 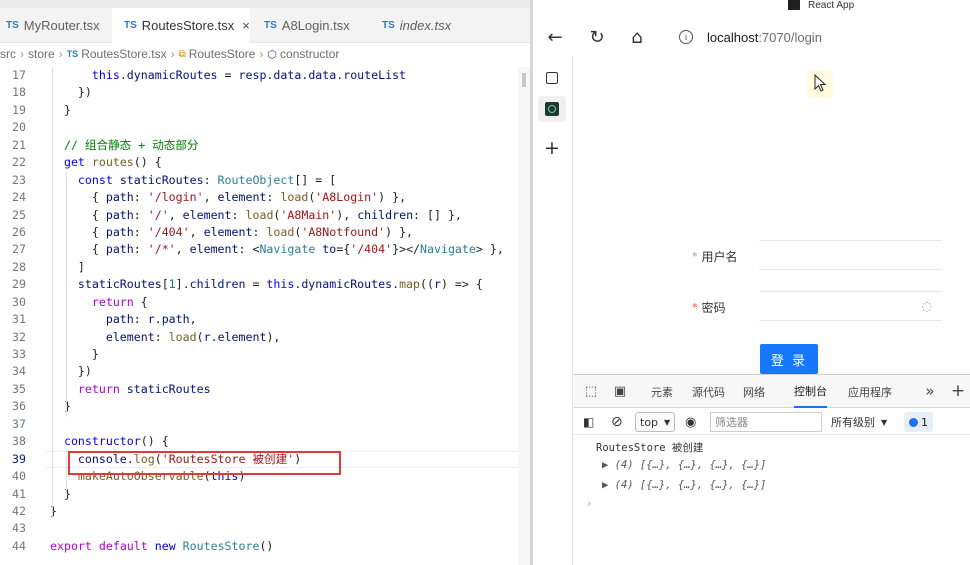 What do you see at coordinates (19, 284) in the screenshot?
I see `line-number: 29` at bounding box center [19, 284].